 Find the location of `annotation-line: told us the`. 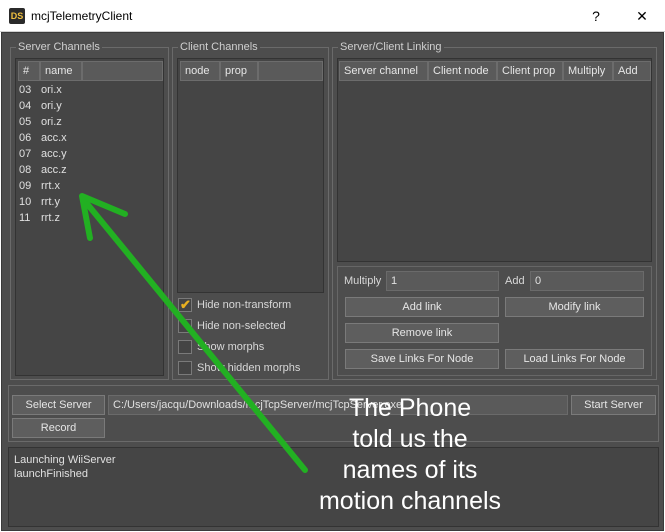

annotation-line: told us the is located at coordinates (410, 439).